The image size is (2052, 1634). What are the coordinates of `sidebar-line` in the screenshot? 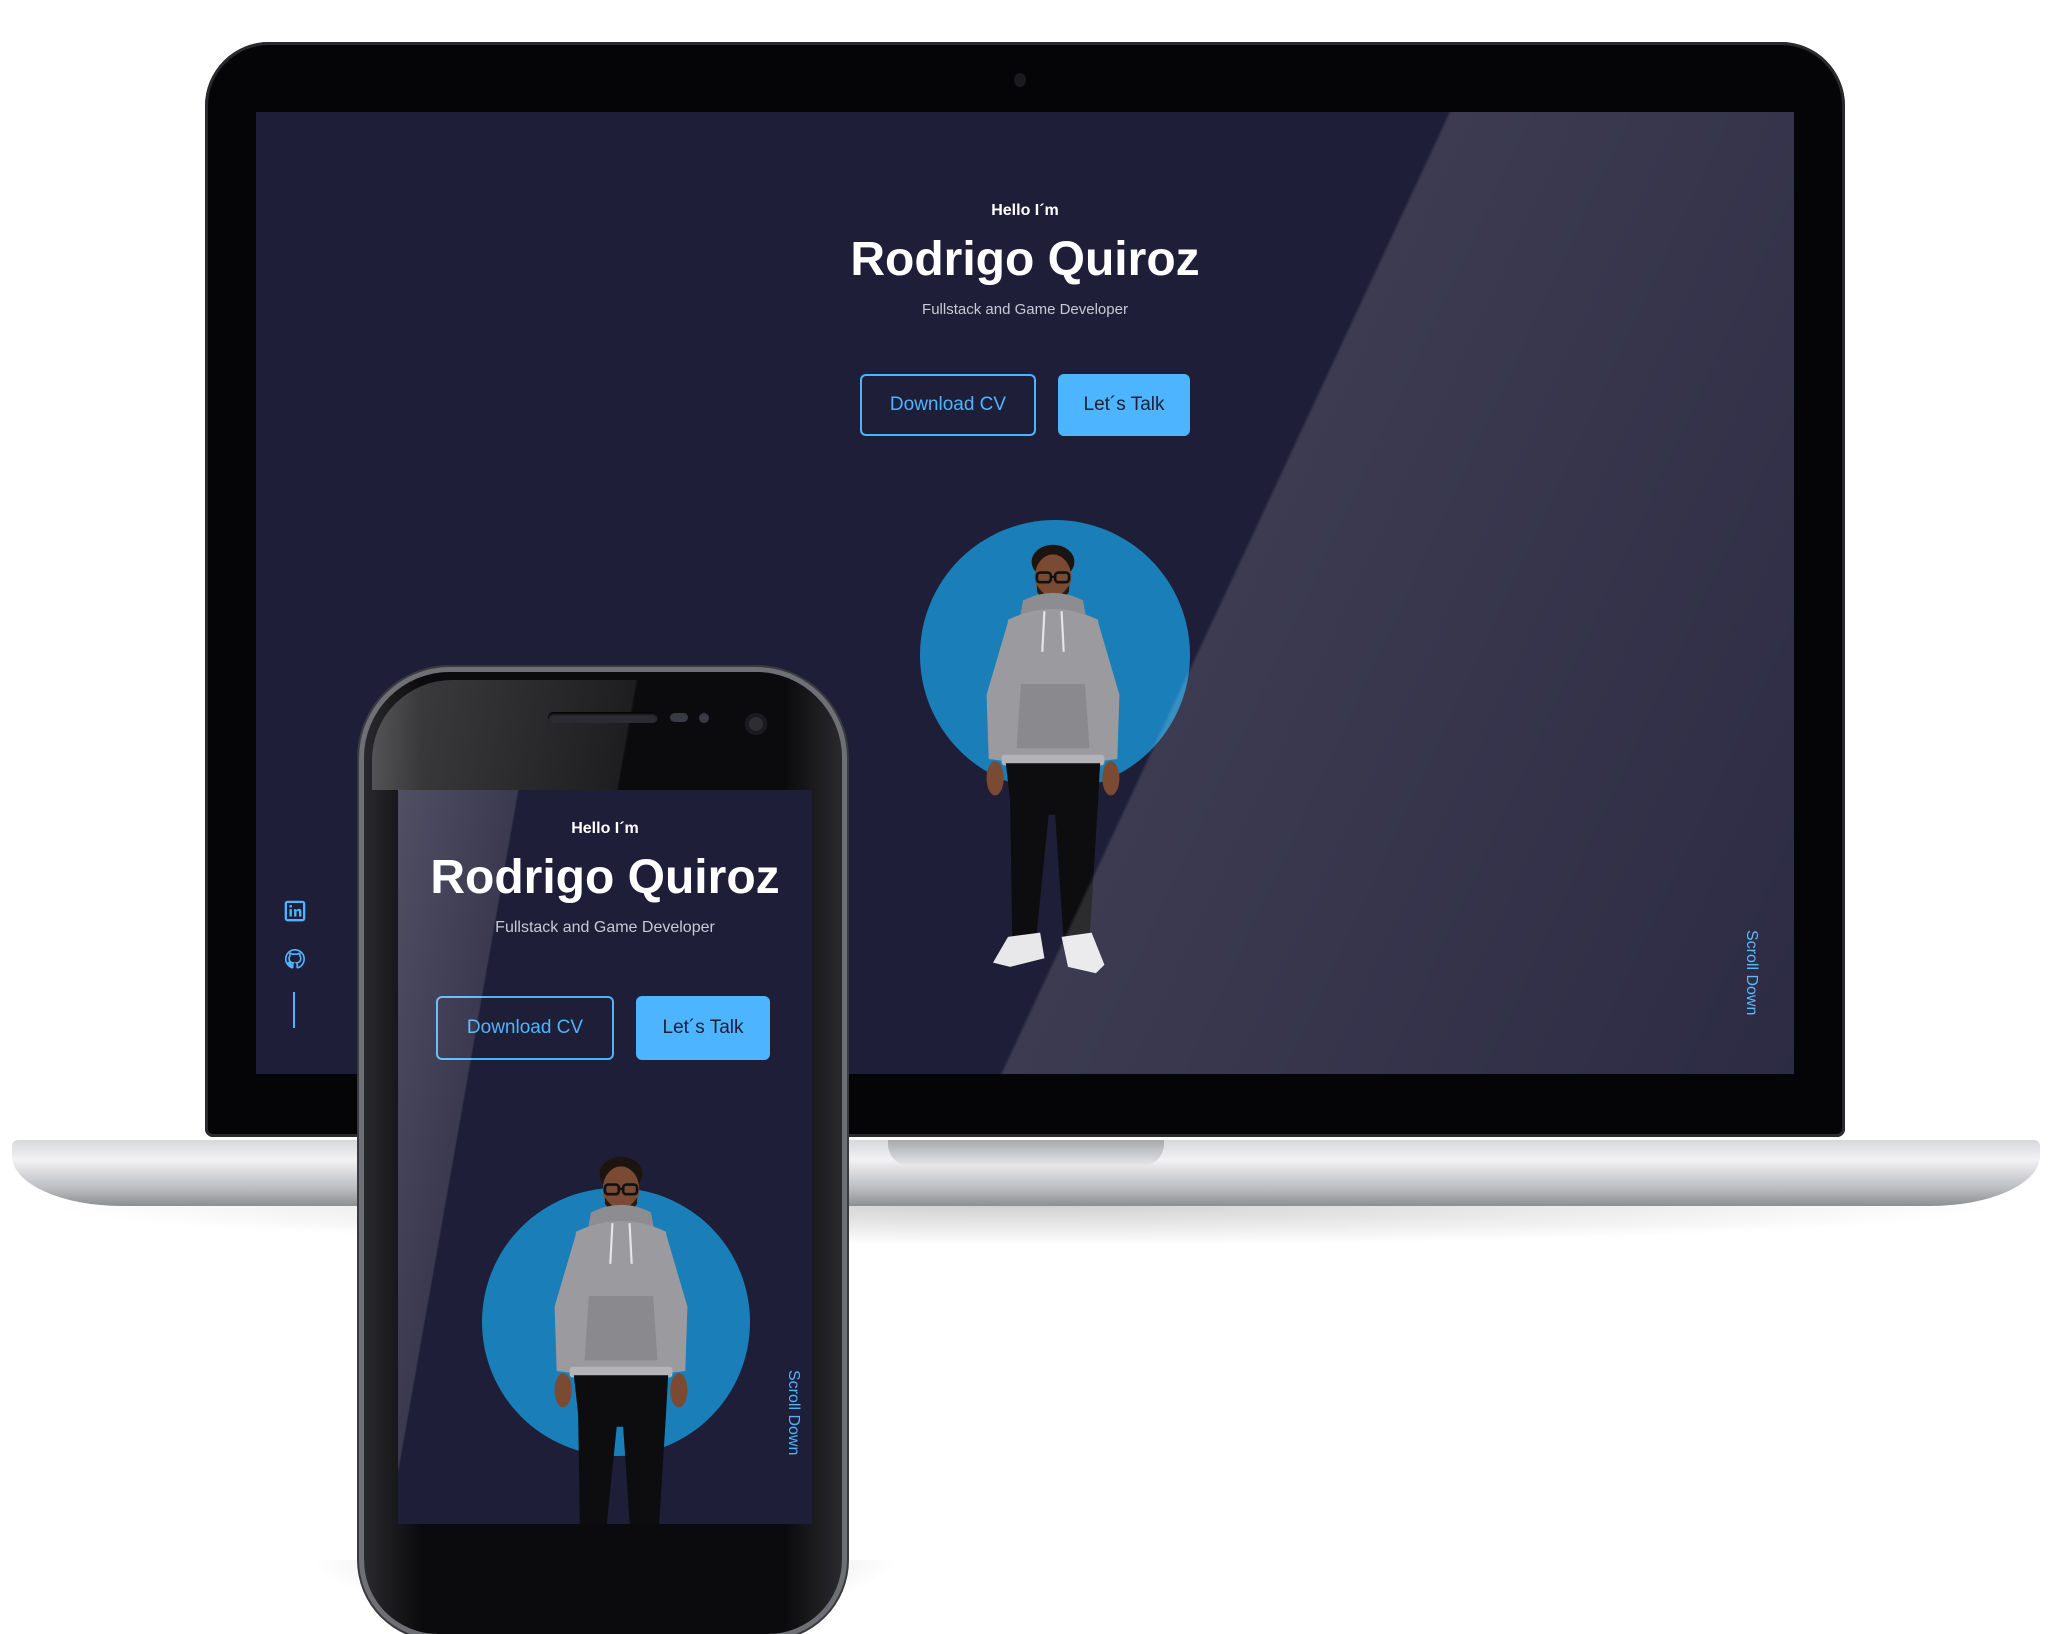 It's located at (294, 1010).